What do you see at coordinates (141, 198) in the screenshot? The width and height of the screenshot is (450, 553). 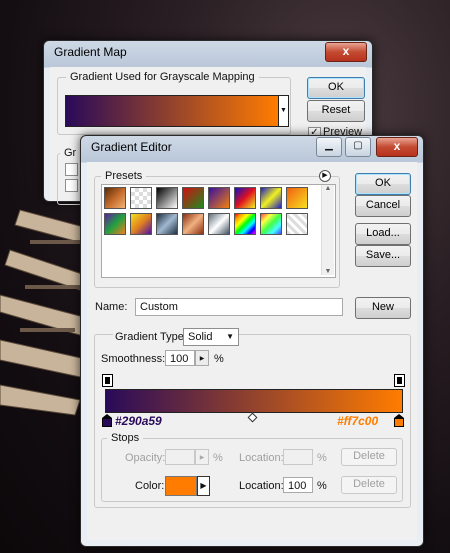 I see `preset-swatch-transparent-checker` at bounding box center [141, 198].